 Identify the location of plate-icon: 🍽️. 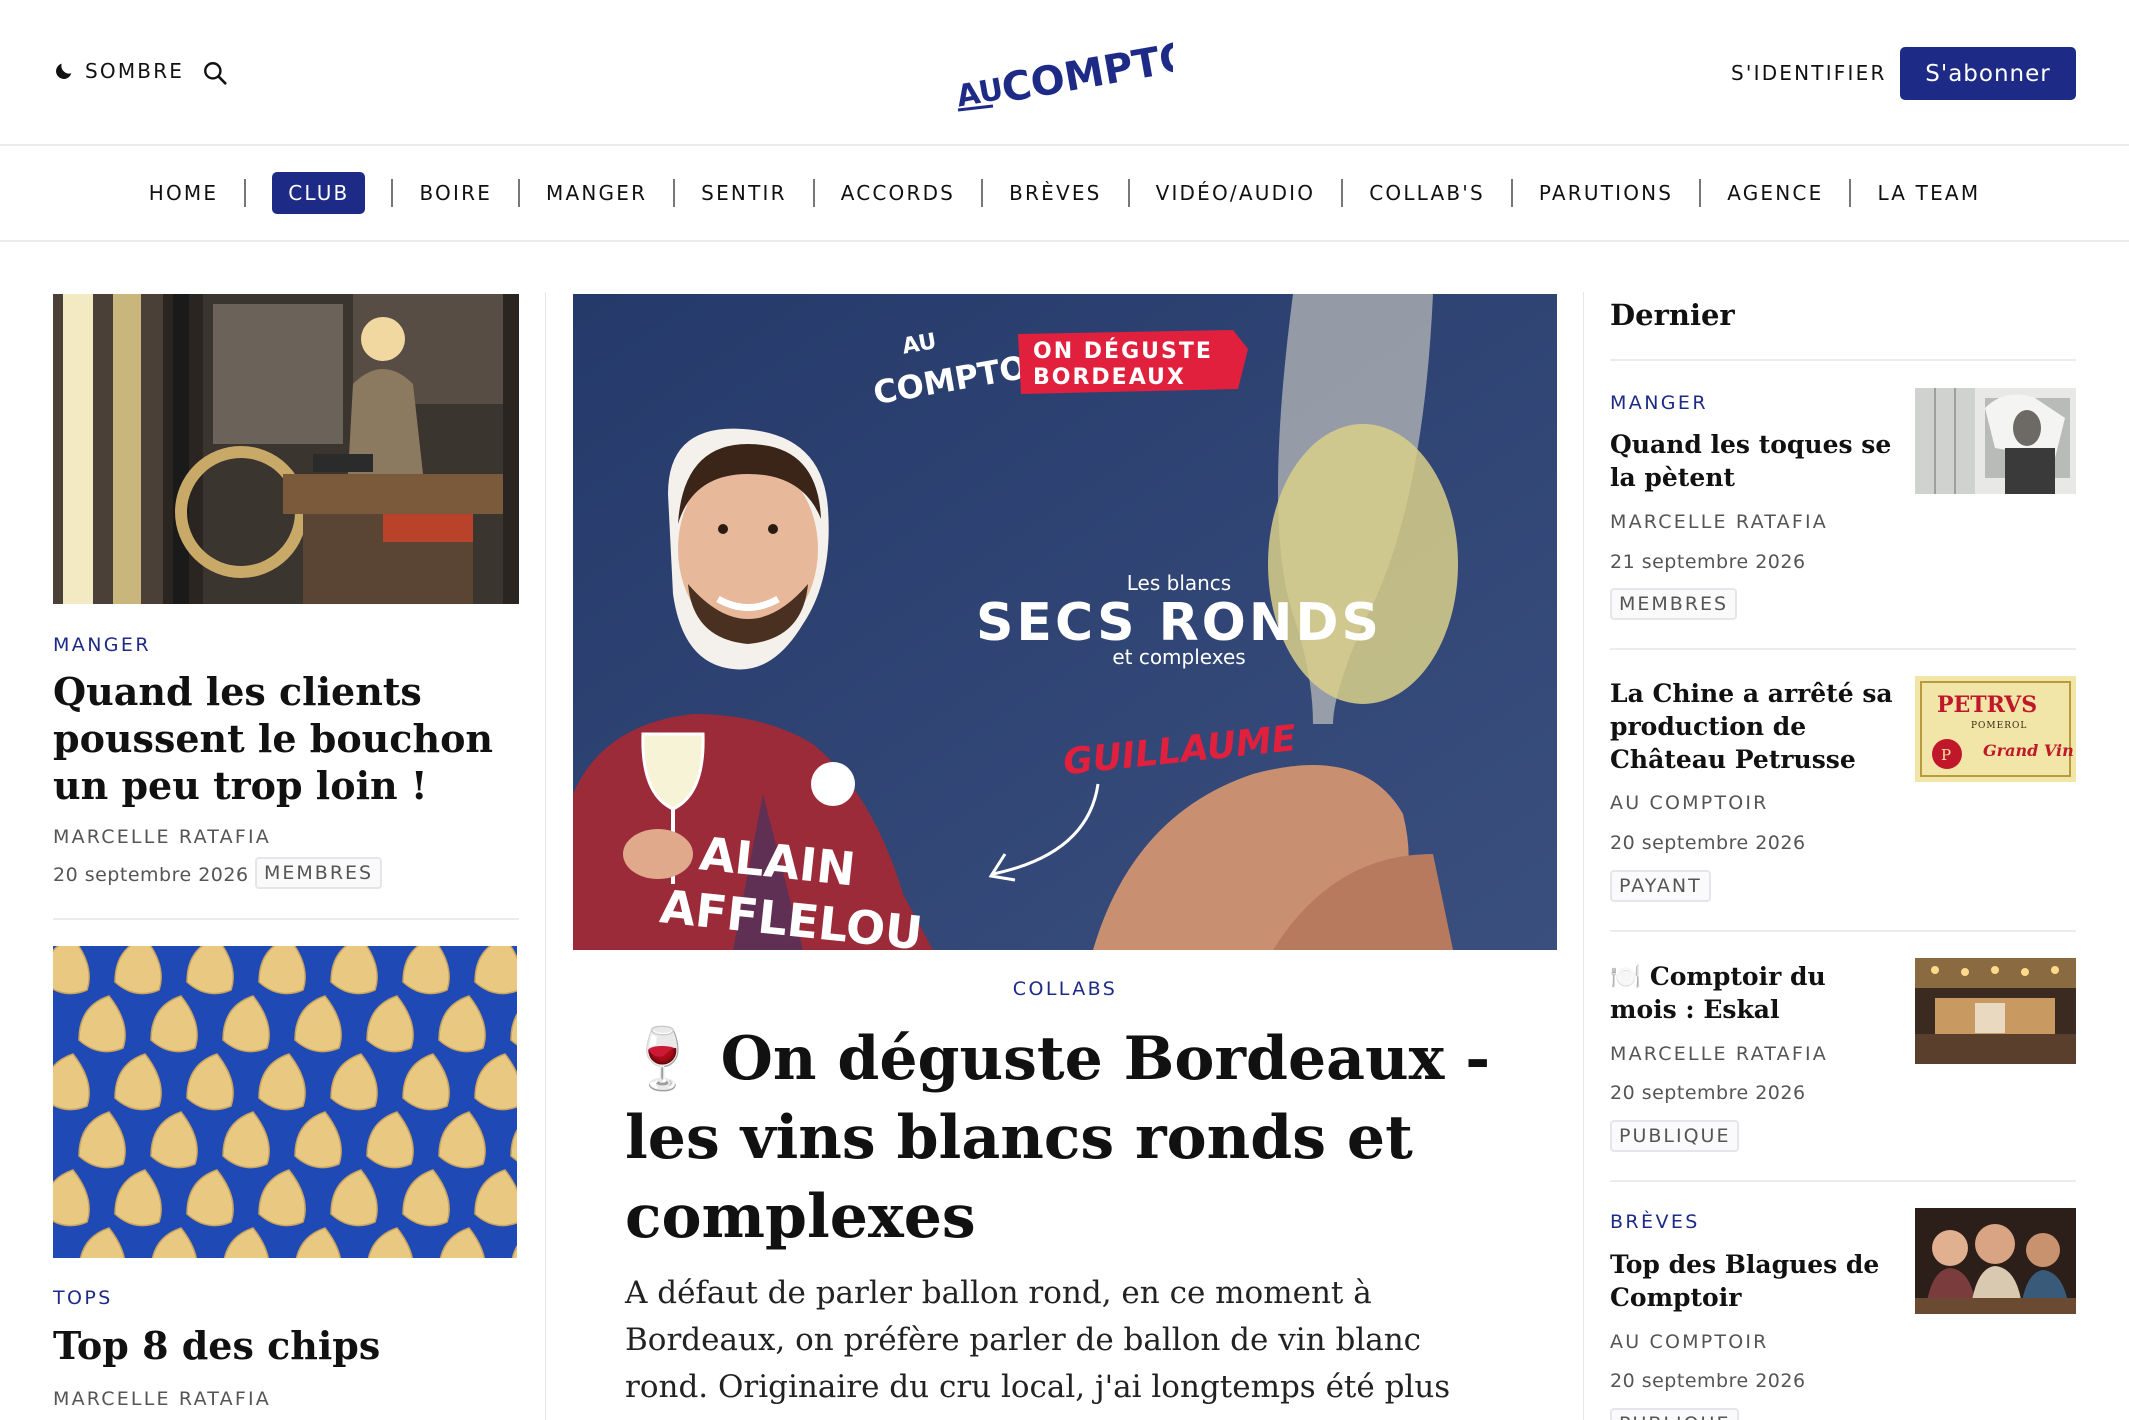
(1626, 976).